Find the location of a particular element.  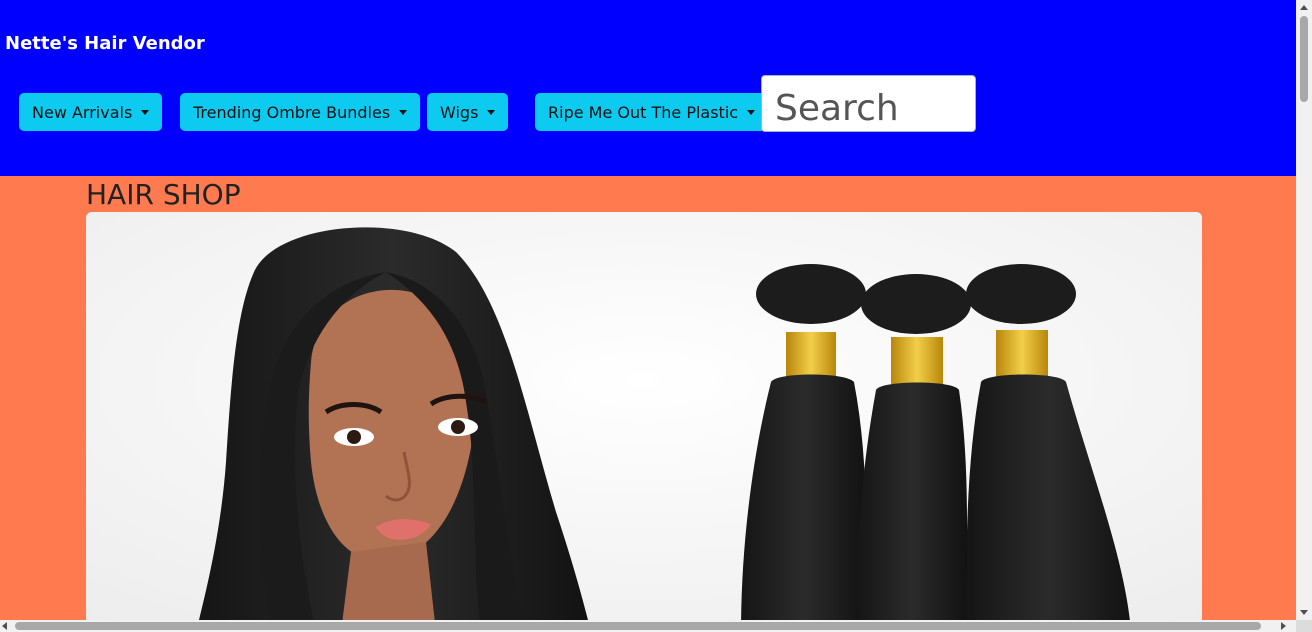

horizontal-scroll-thumb is located at coordinates (638, 626).